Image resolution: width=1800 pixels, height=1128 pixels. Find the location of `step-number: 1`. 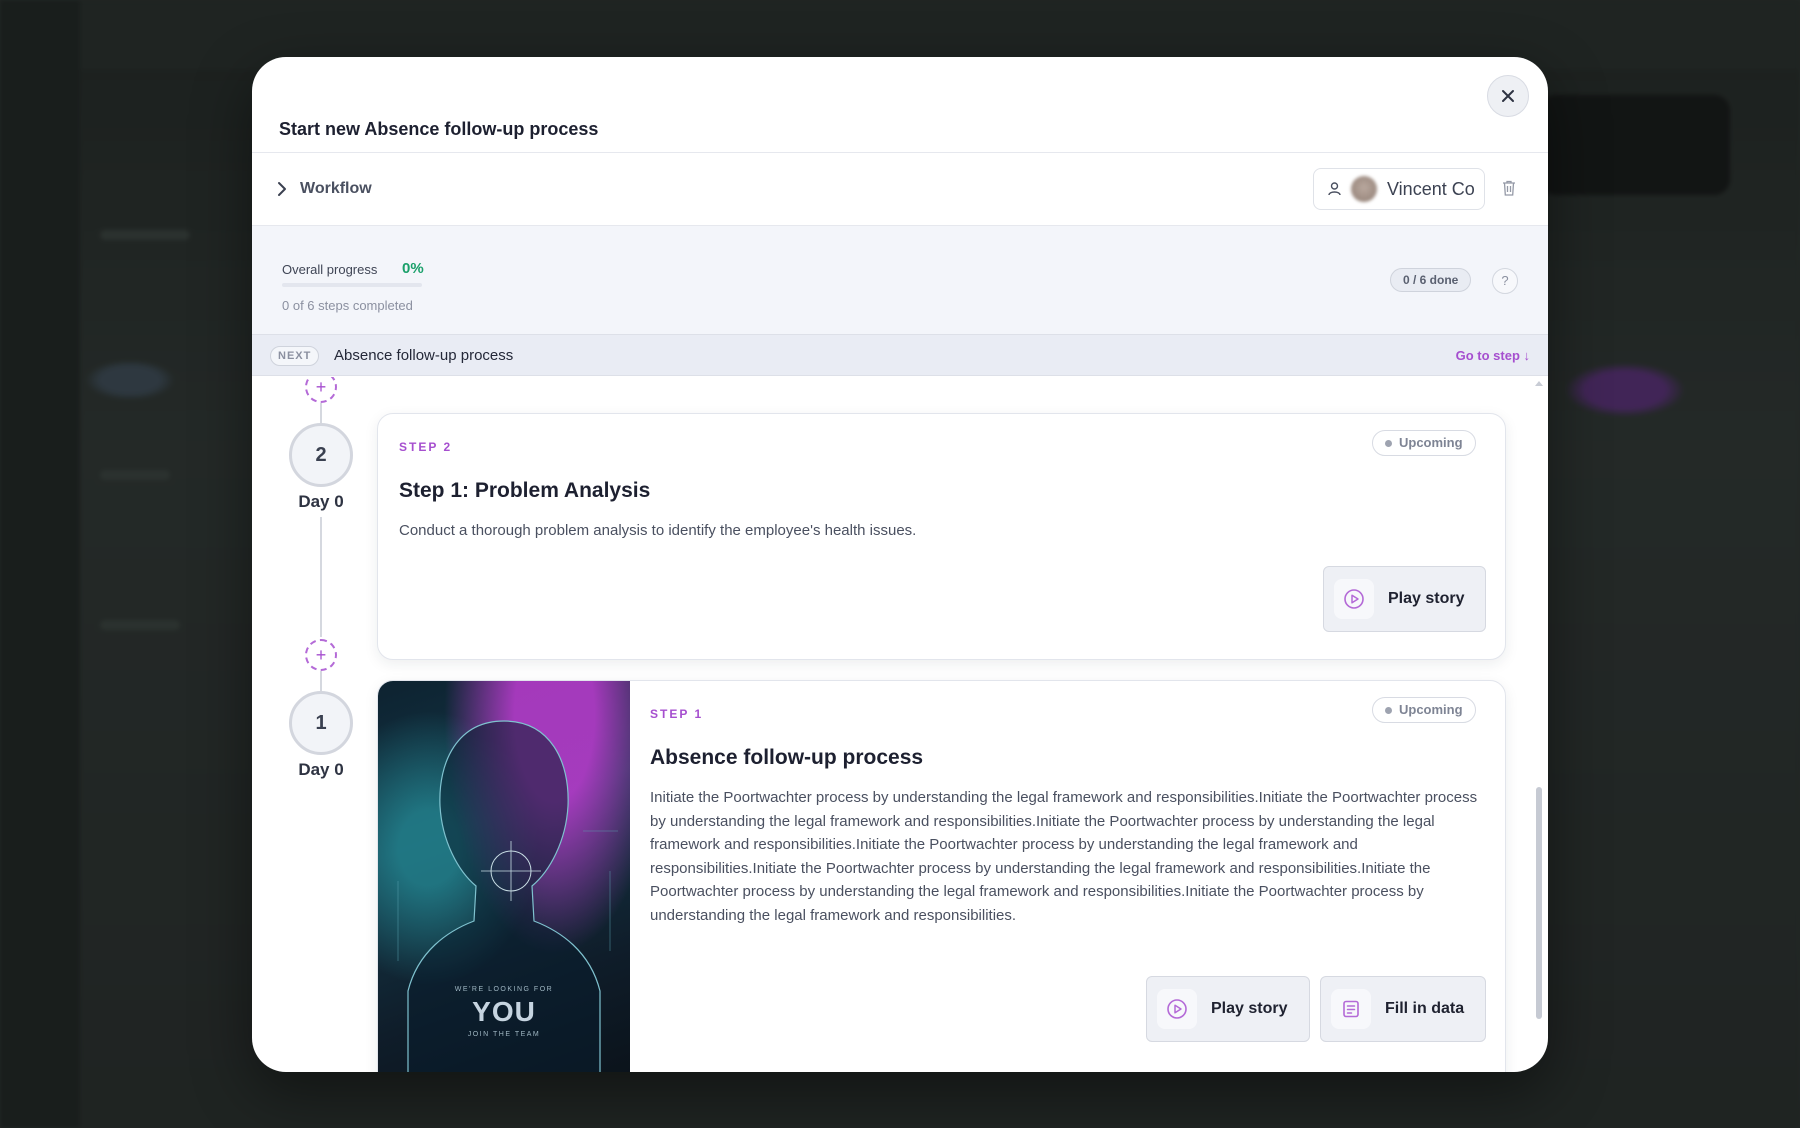

step-number: 1 is located at coordinates (321, 723).